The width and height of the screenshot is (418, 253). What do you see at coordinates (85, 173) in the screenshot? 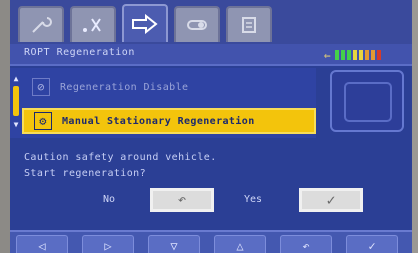
I see `message-line: Start regeneration?` at bounding box center [85, 173].